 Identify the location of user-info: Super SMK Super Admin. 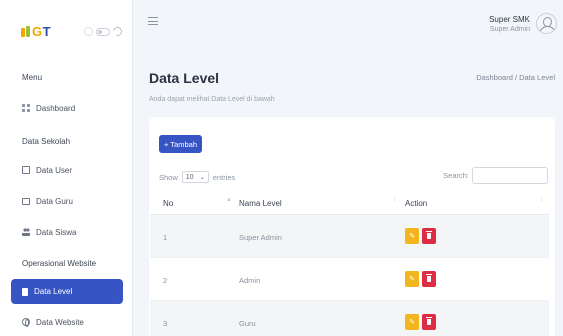
(509, 24).